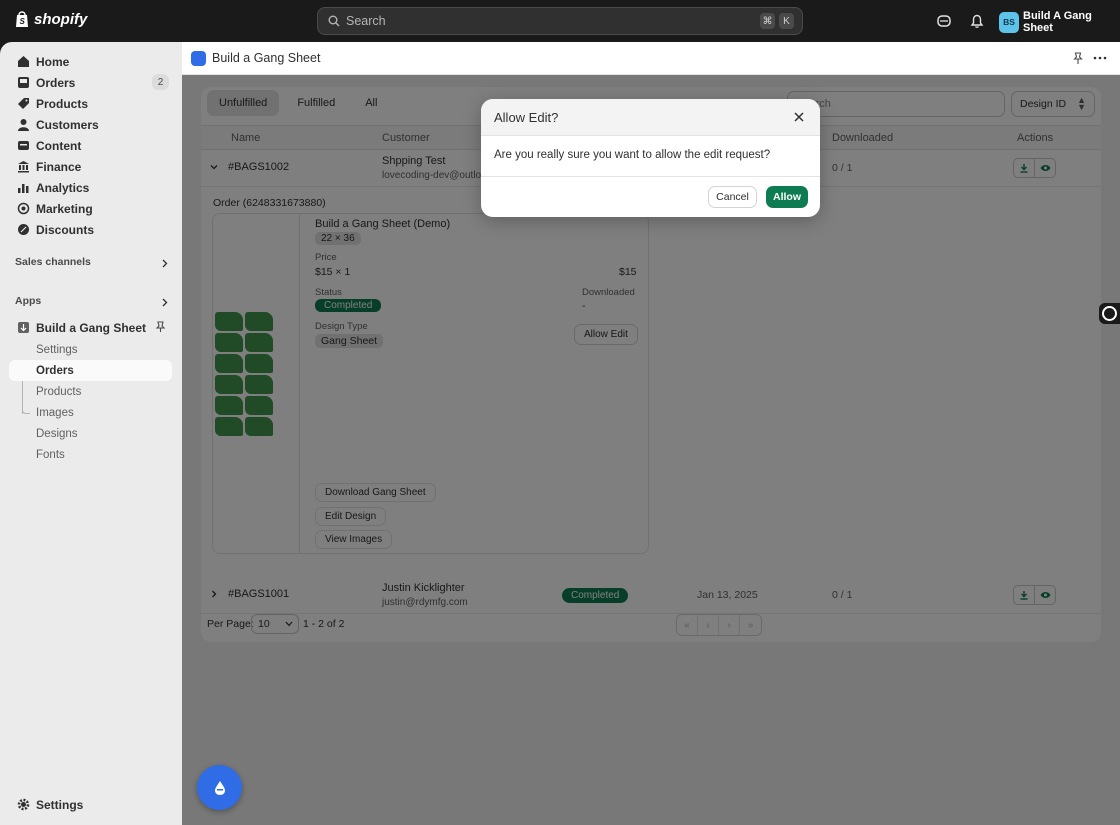 The image size is (1120, 825). I want to click on droplet-icon, so click(219, 787).